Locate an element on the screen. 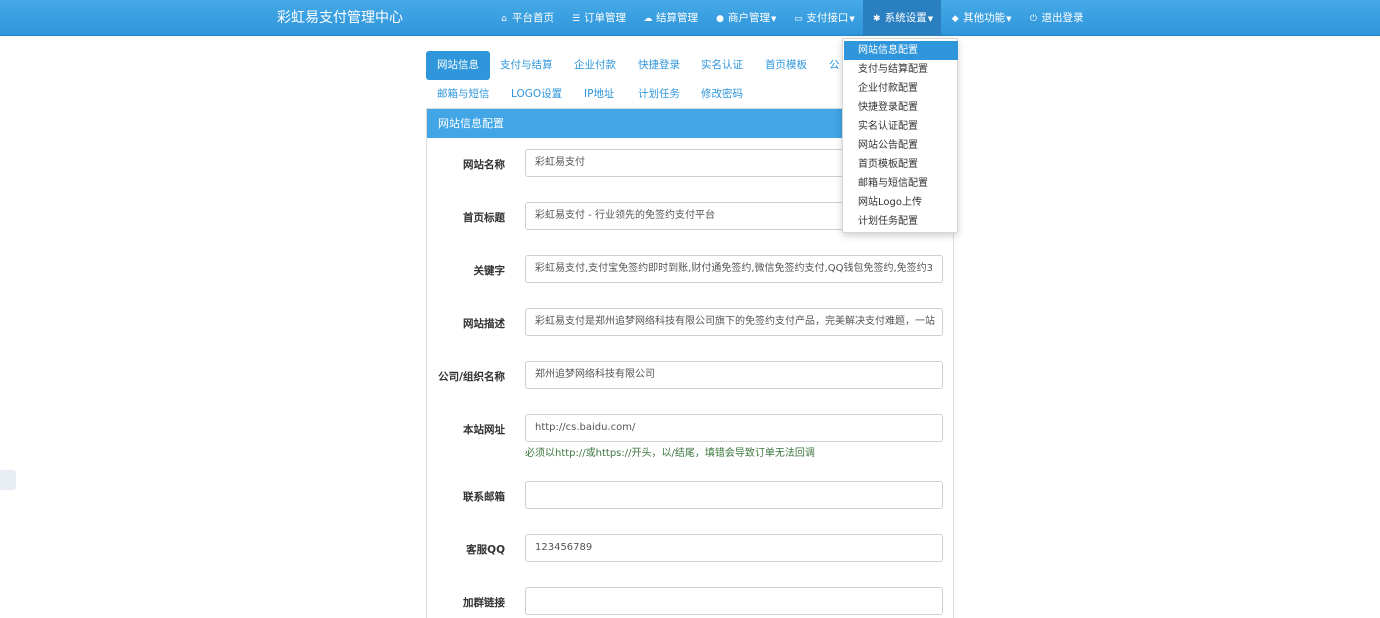 The image size is (1380, 618). tab-home-template: 首页模板 is located at coordinates (786, 65).